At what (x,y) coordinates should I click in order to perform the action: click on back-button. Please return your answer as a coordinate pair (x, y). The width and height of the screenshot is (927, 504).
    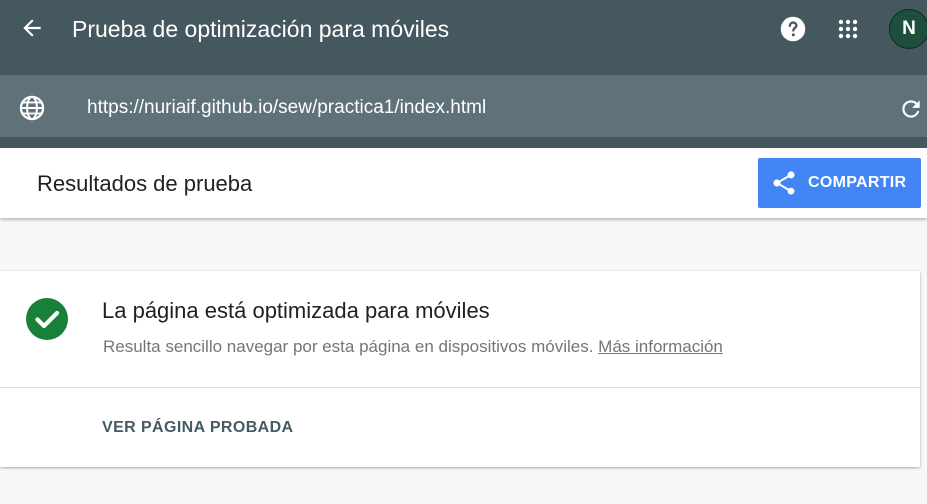
    Looking at the image, I should click on (32, 28).